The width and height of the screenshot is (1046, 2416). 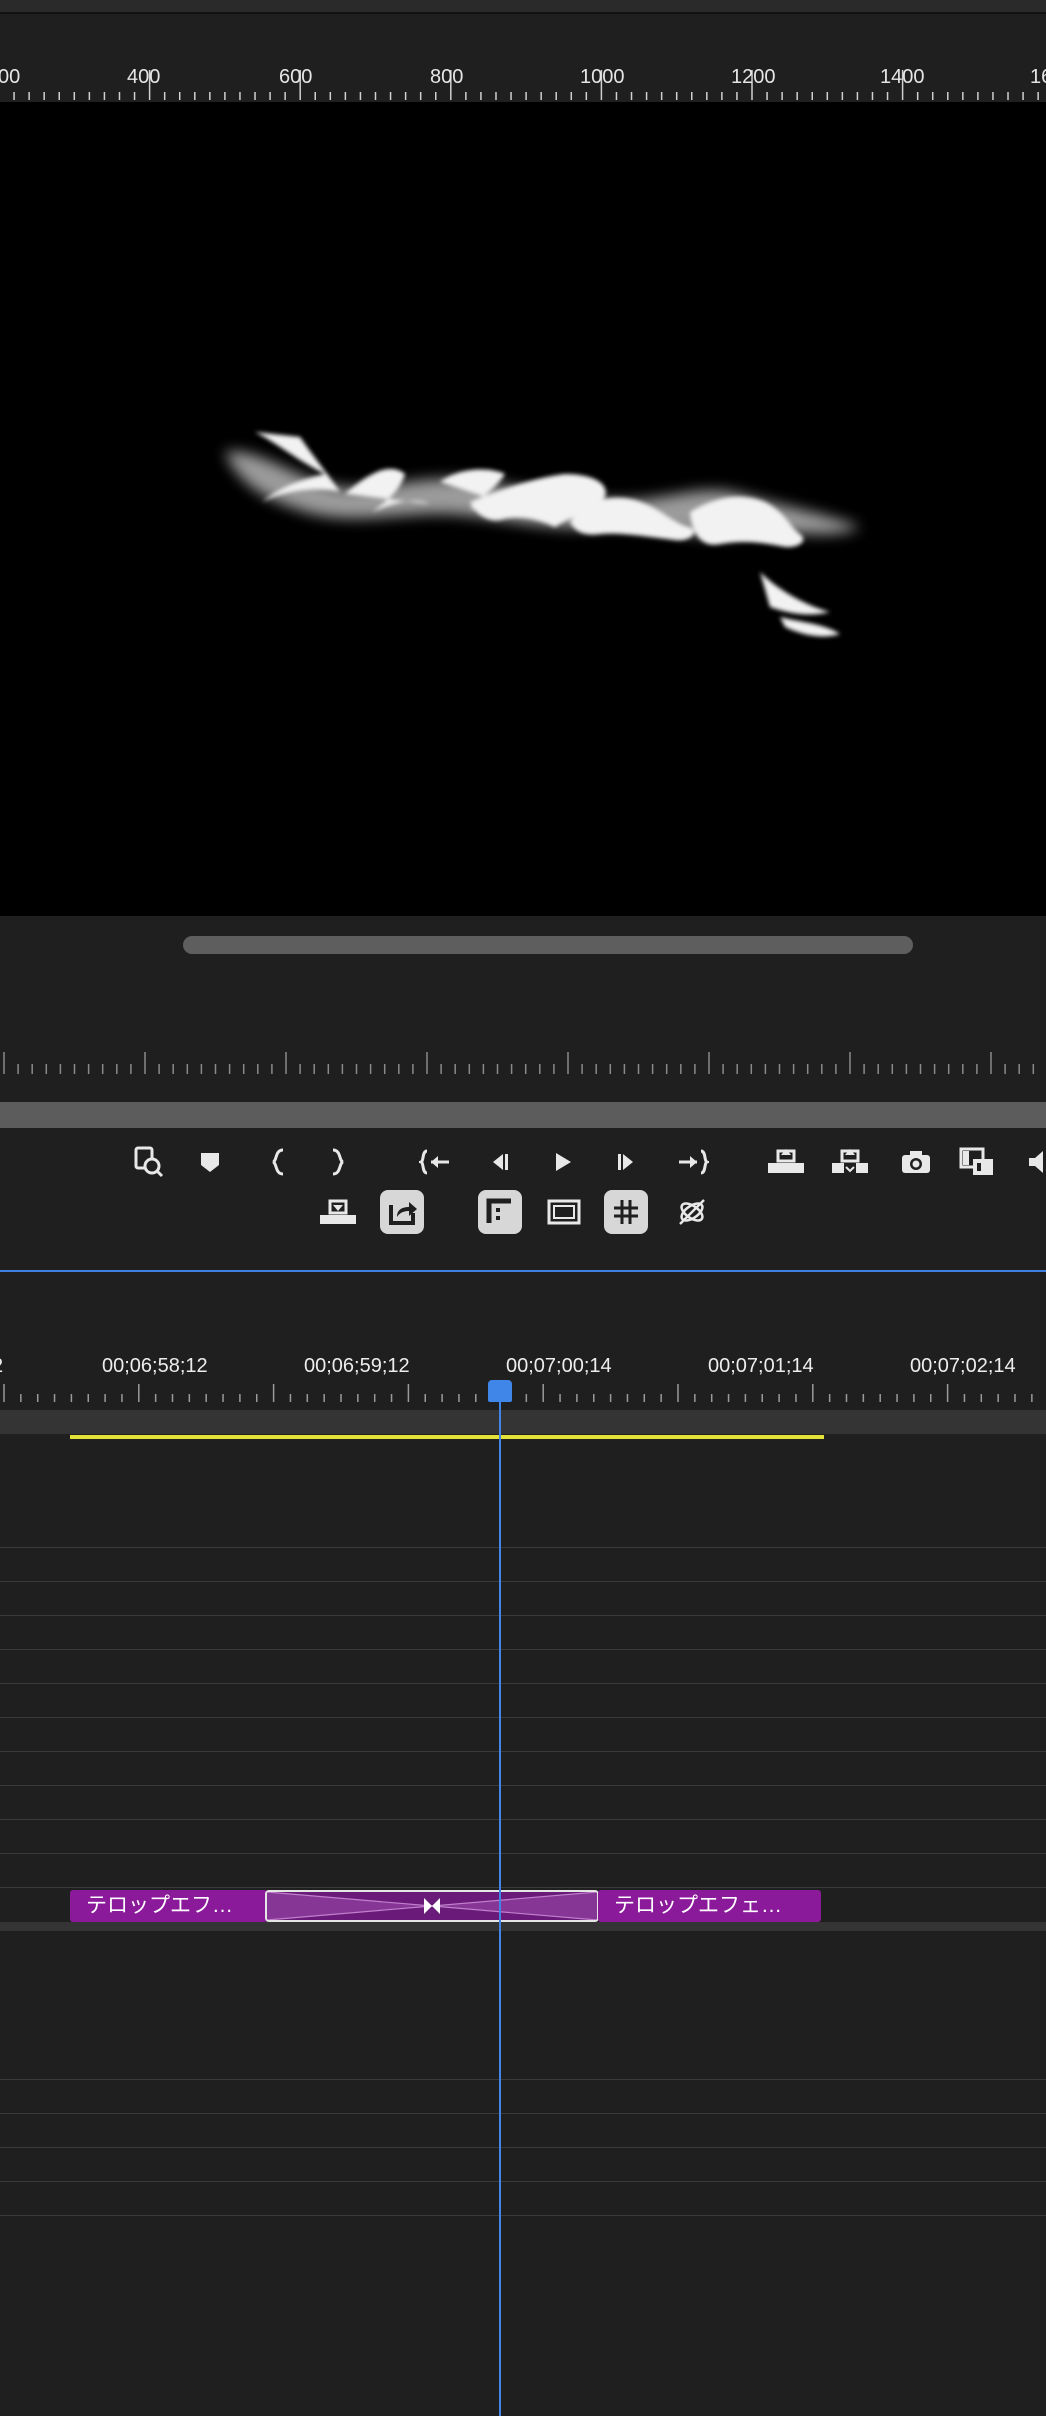 What do you see at coordinates (786, 1162) in the screenshot?
I see `lift-icon` at bounding box center [786, 1162].